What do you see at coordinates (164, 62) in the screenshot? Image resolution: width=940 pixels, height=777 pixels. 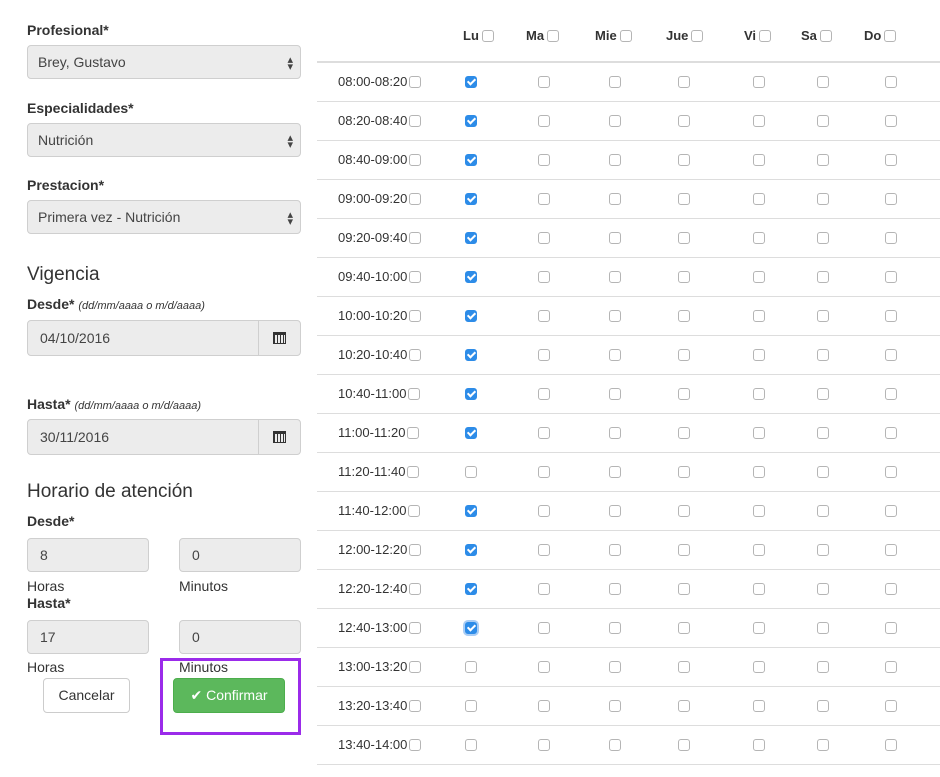 I see `profesional-select: Brey, Gustavo ▴ ▾` at bounding box center [164, 62].